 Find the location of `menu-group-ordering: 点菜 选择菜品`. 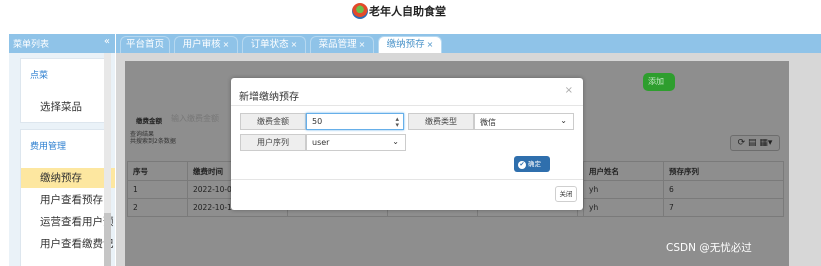

menu-group-ordering: 点菜 选择菜品 is located at coordinates (62, 90).